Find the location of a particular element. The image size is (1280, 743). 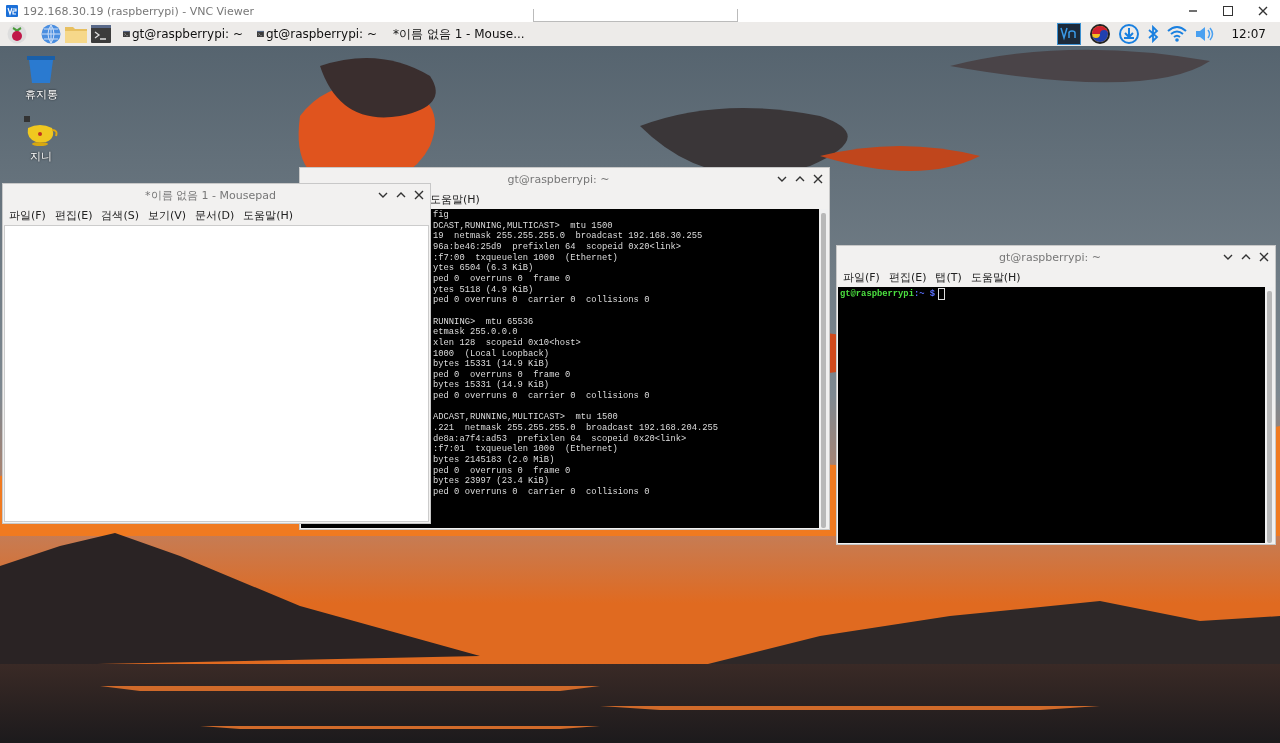

window-title: 192.168.30.19 (raspberrypi) - VNC Viewer is located at coordinates (138, 11).